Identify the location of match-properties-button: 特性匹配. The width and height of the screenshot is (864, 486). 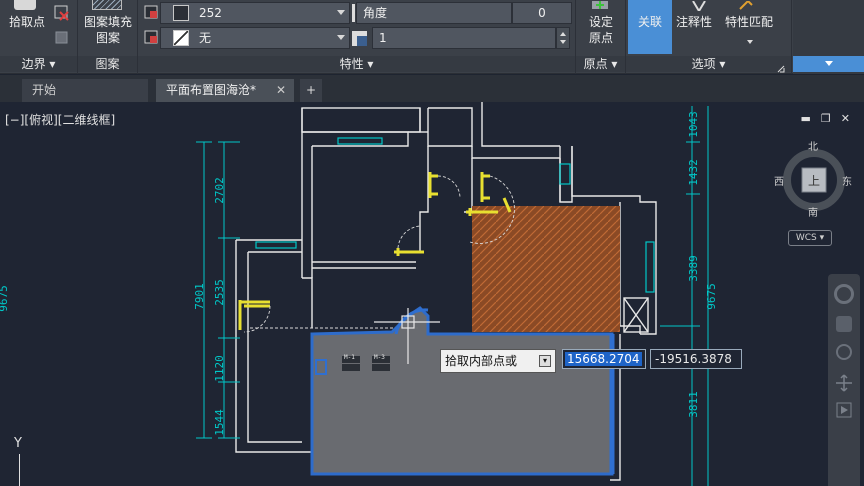
(749, 22).